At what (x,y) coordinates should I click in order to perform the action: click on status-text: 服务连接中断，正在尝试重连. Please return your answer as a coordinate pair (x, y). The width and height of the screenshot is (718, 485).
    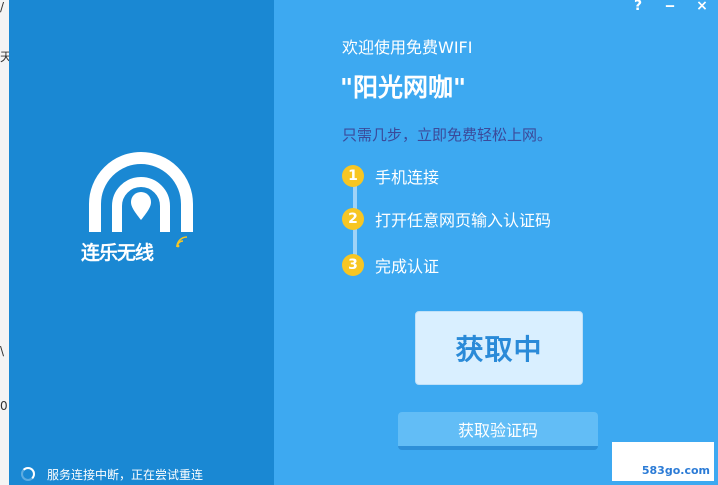
    Looking at the image, I should click on (125, 474).